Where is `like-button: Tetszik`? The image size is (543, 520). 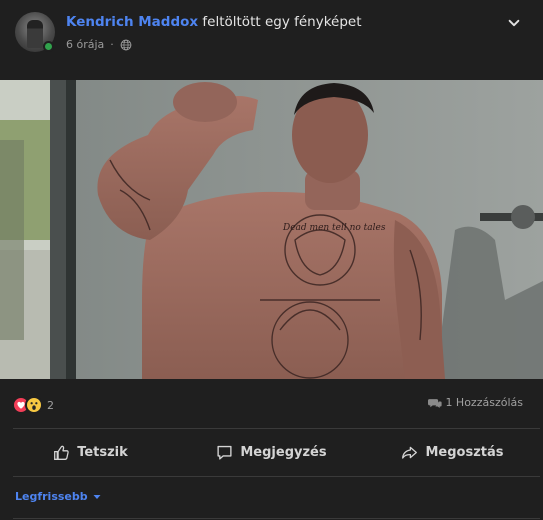
like-button: Tetszik is located at coordinates (90, 452).